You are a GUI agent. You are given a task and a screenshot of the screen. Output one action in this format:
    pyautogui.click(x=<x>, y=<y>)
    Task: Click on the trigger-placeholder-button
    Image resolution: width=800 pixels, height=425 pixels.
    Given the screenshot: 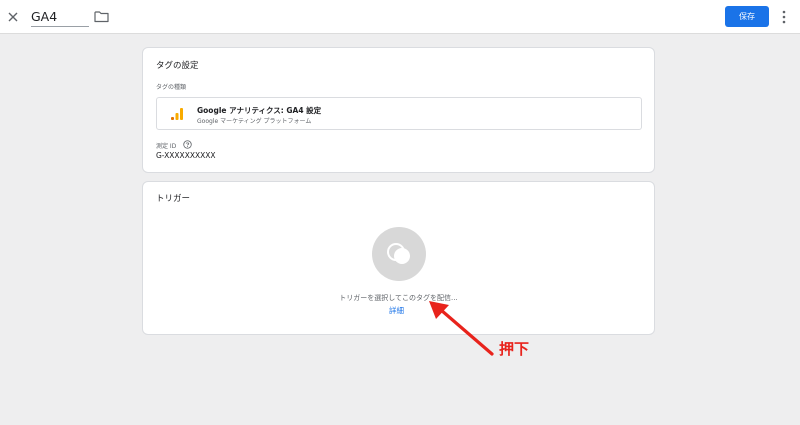 What is the action you would take?
    pyautogui.click(x=399, y=254)
    